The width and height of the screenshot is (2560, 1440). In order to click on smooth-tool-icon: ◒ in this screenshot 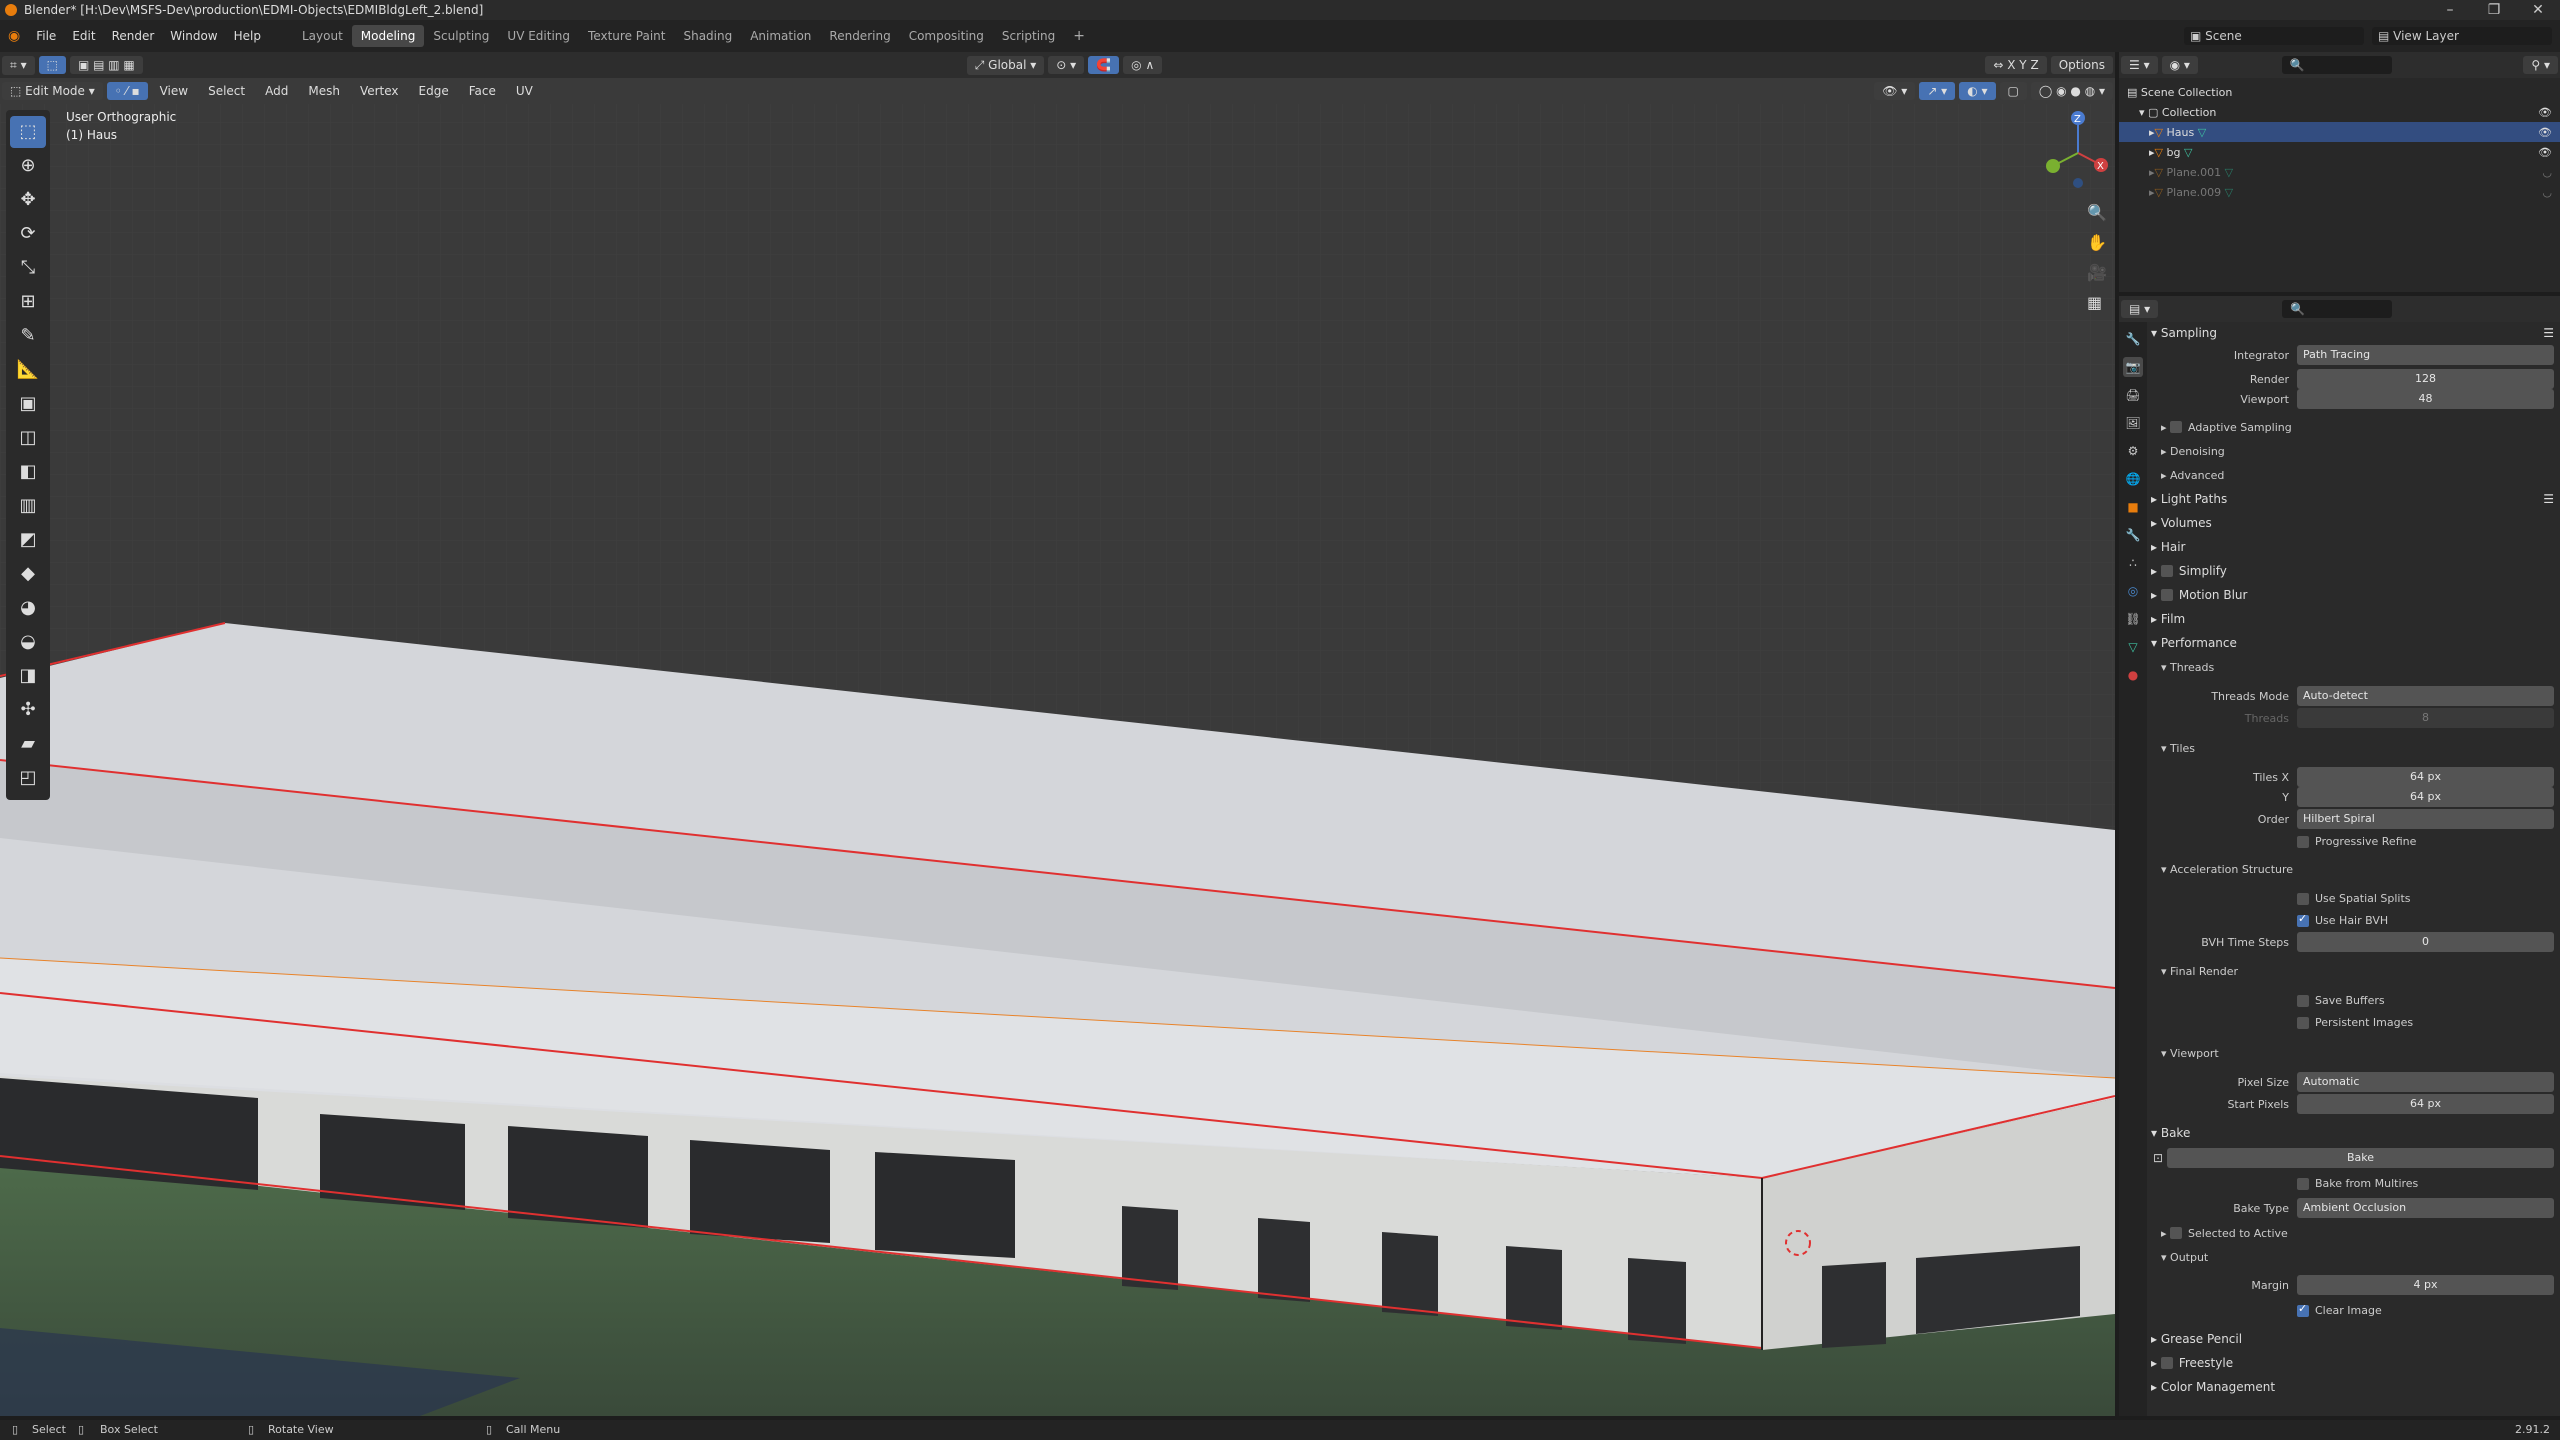, I will do `click(28, 642)`.